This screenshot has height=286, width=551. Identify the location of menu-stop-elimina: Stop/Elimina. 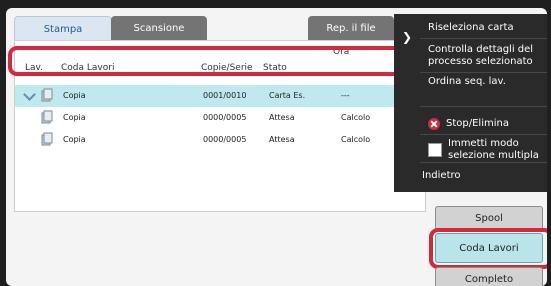
(477, 124).